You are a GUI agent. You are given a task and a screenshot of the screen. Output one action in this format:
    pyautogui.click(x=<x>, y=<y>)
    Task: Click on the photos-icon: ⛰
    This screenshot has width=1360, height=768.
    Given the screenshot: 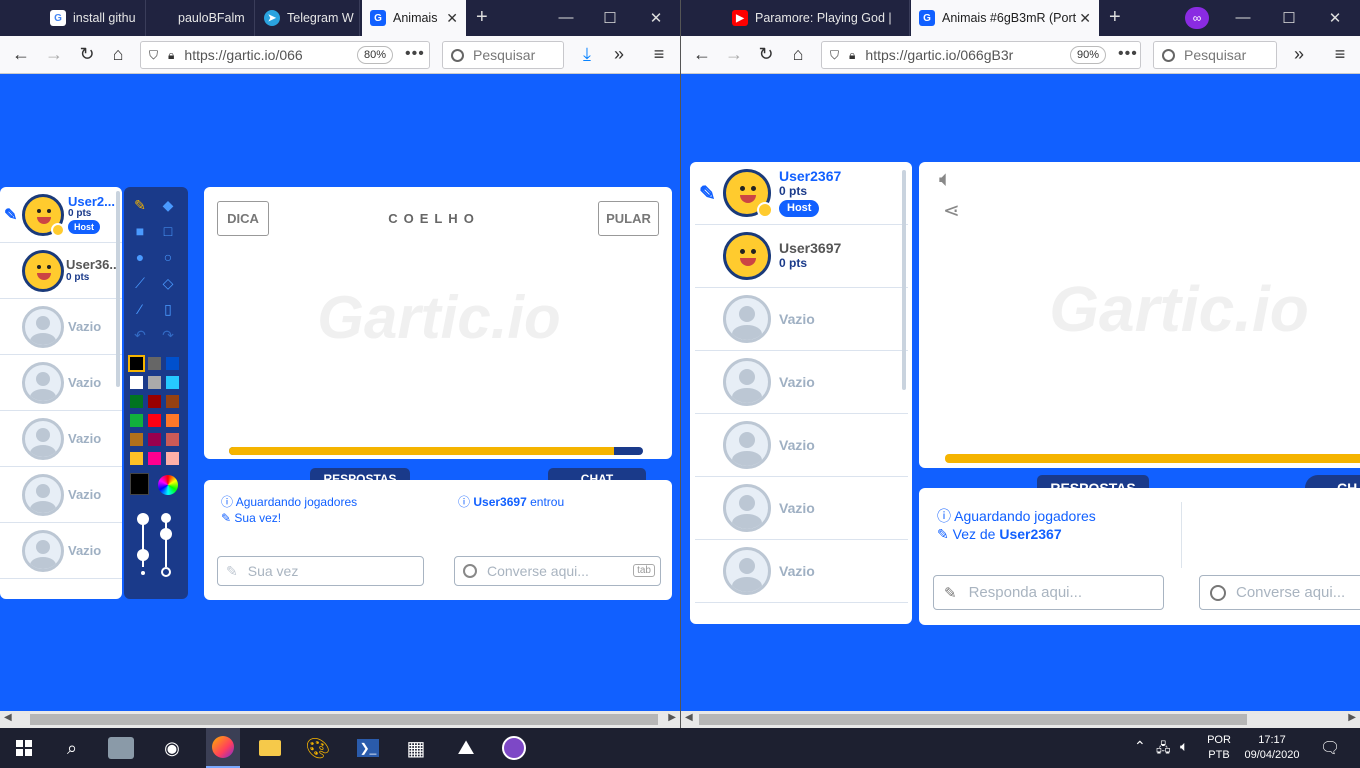 What is the action you would take?
    pyautogui.click(x=466, y=748)
    